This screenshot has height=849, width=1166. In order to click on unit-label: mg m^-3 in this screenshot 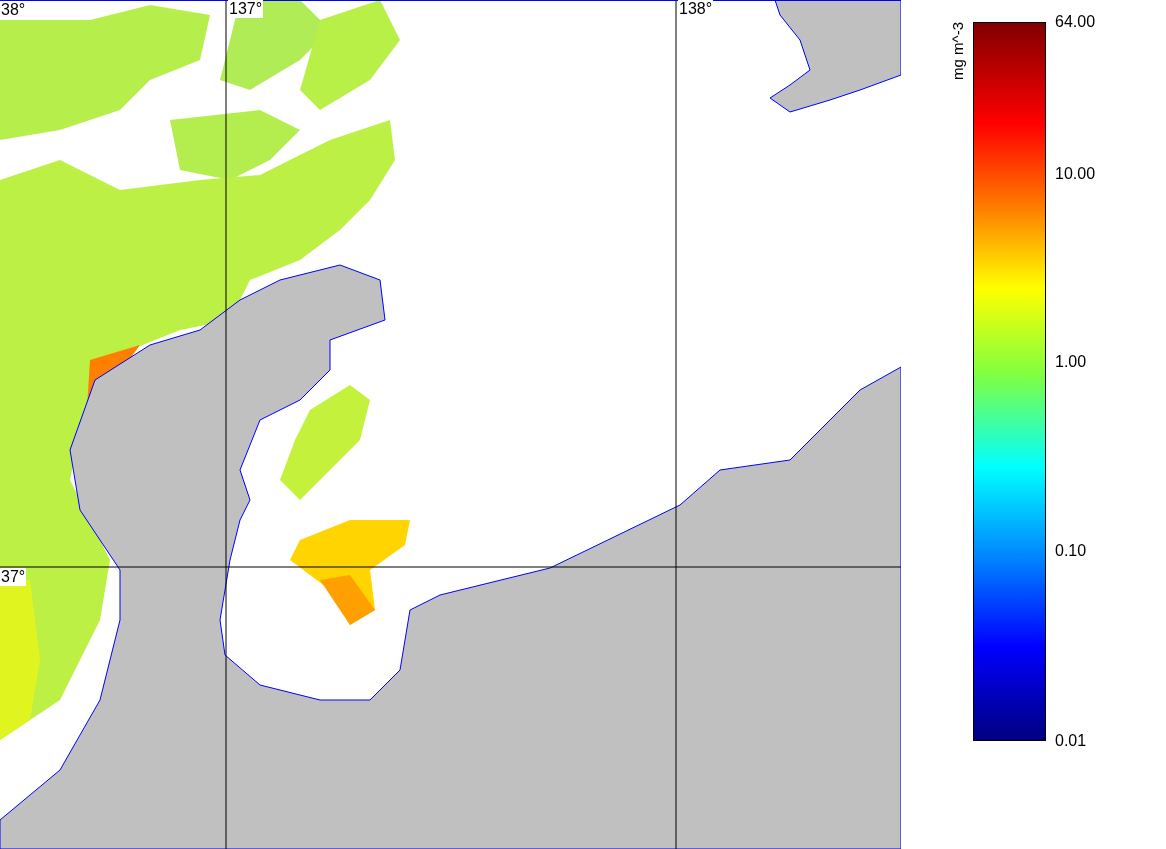, I will do `click(957, 51)`.